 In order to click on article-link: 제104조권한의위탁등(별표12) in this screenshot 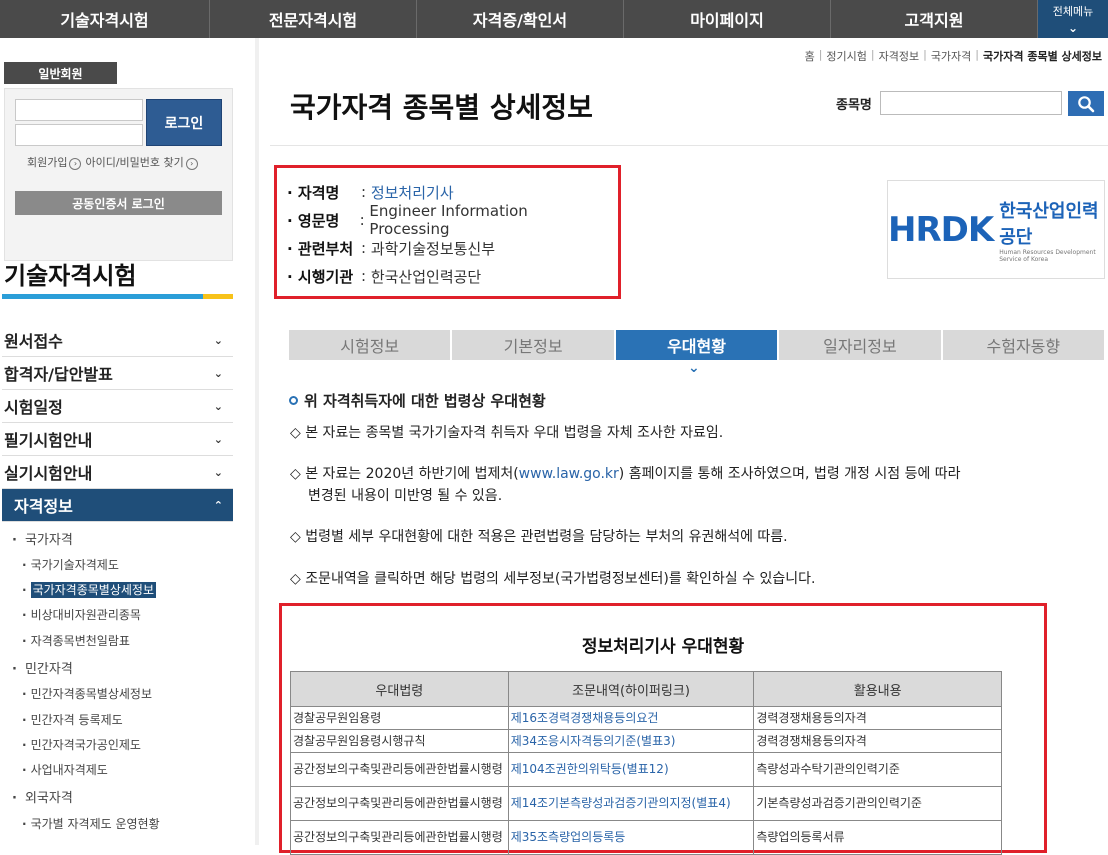, I will do `click(631, 769)`.